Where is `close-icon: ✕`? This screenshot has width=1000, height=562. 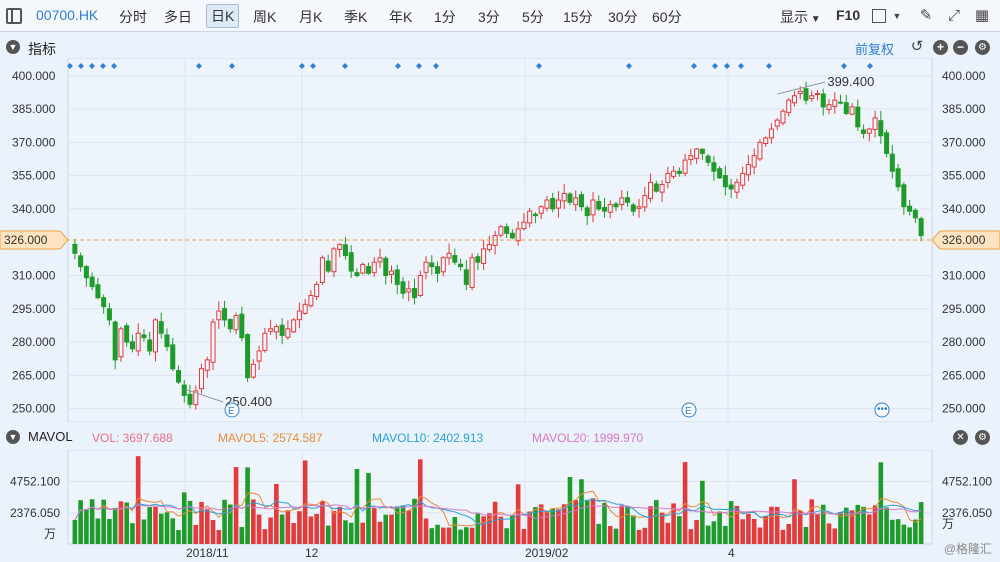
close-icon: ✕ is located at coordinates (960, 437).